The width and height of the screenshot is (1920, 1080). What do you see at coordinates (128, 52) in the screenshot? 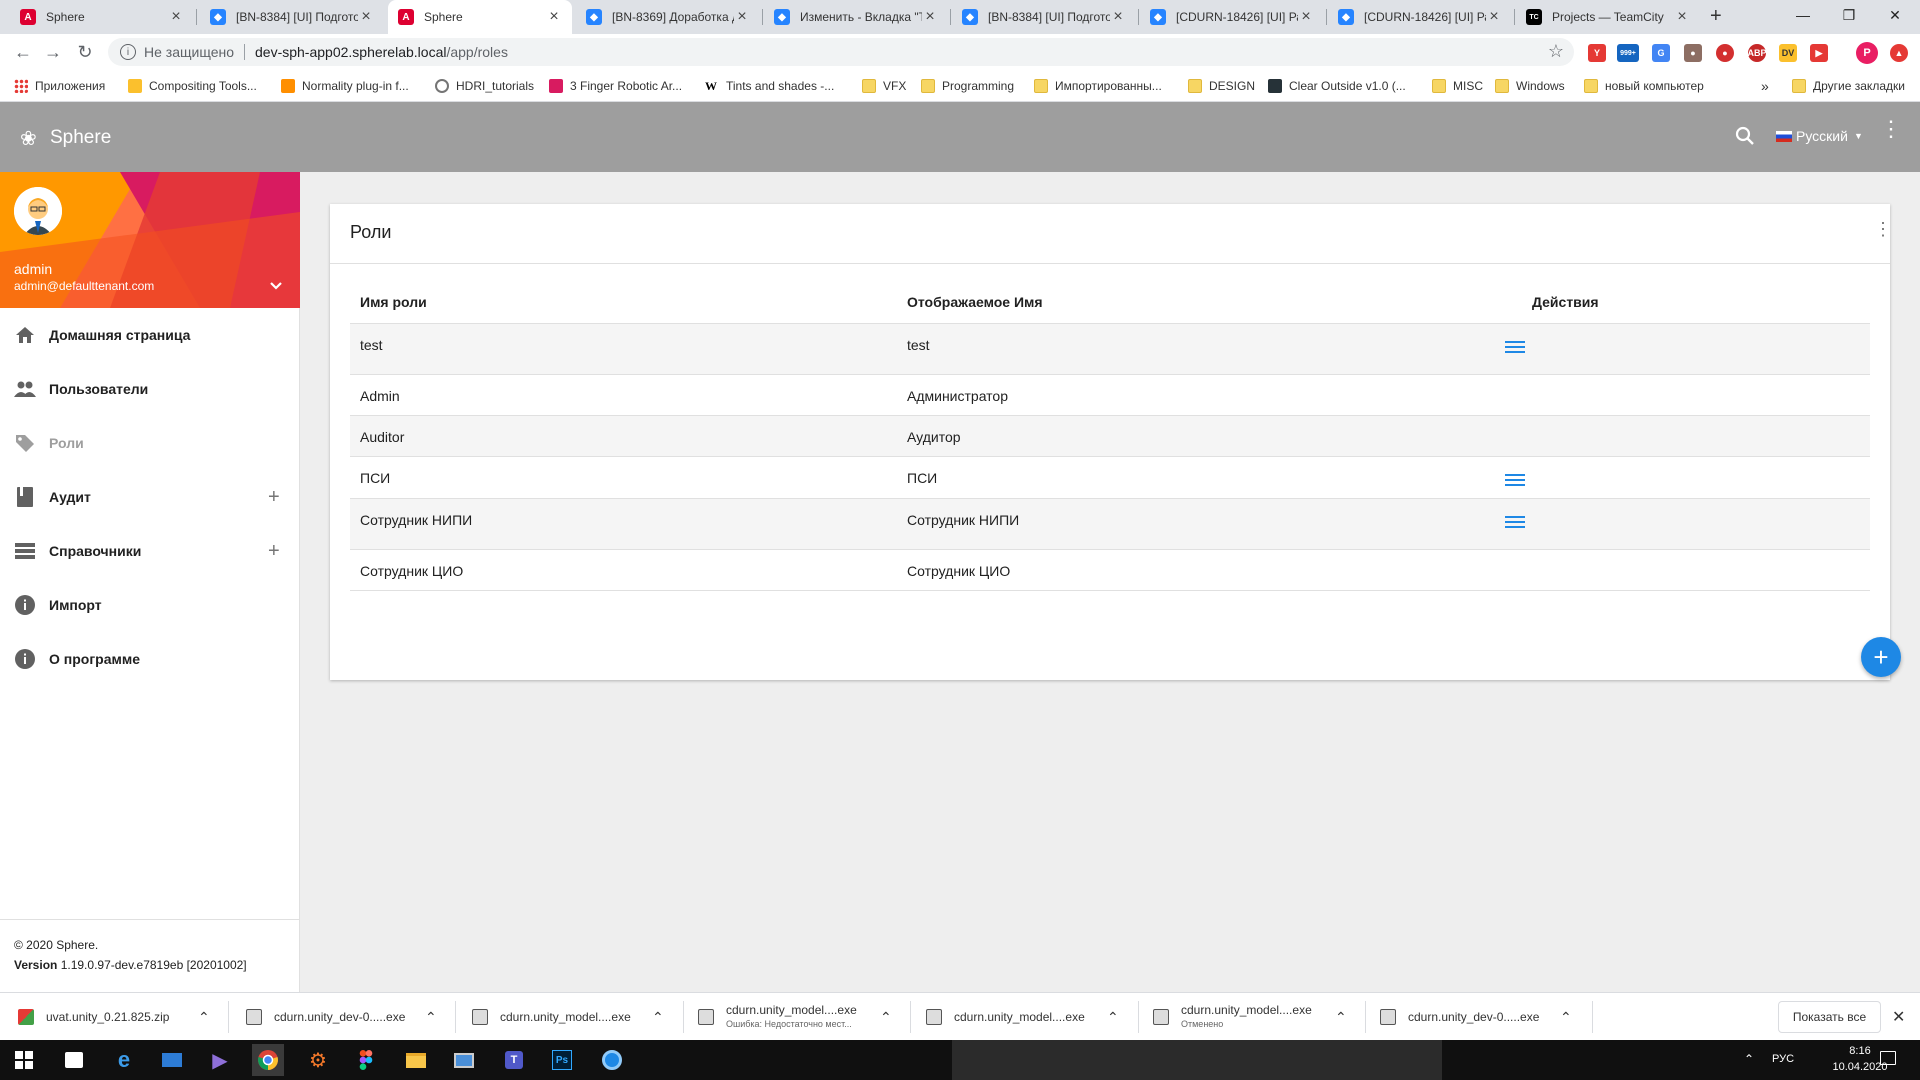
I see `info-icon: i` at bounding box center [128, 52].